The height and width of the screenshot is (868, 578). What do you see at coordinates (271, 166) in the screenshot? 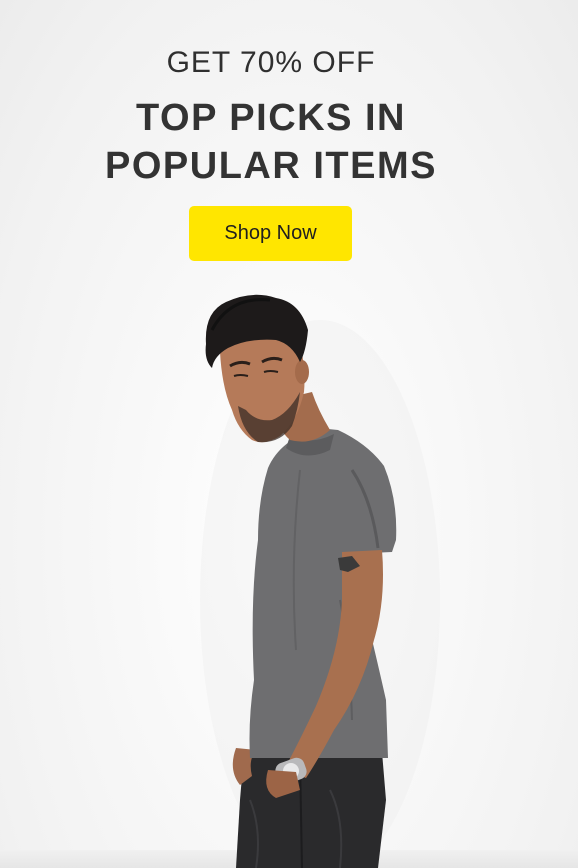
I see `headline-line-2: POPULAR ITEMS` at bounding box center [271, 166].